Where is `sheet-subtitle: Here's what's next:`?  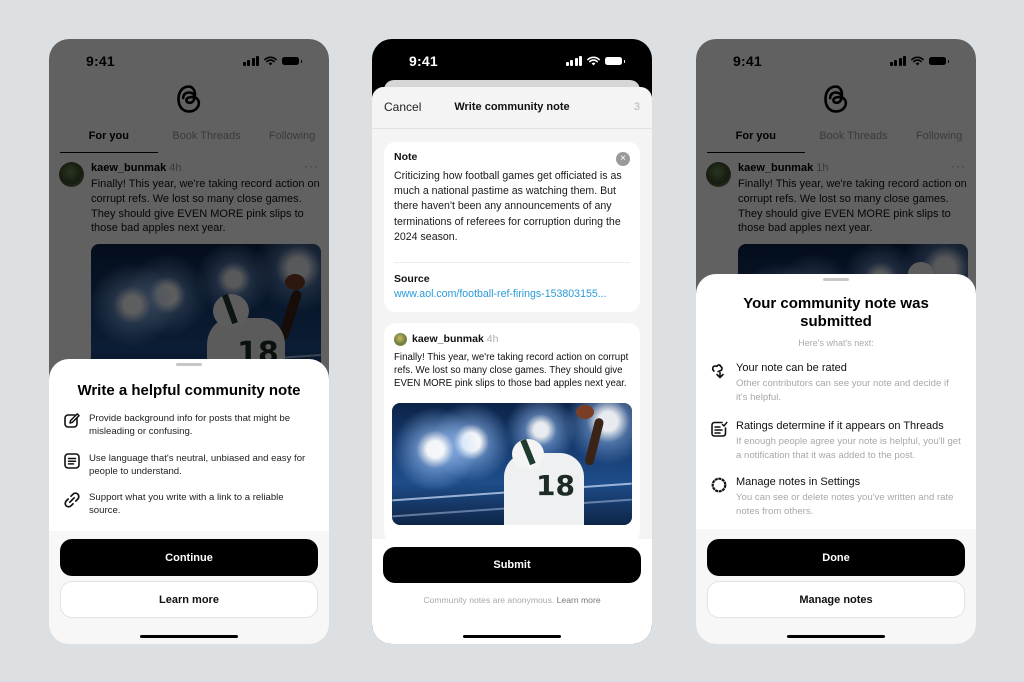 sheet-subtitle: Here's what's next: is located at coordinates (836, 343).